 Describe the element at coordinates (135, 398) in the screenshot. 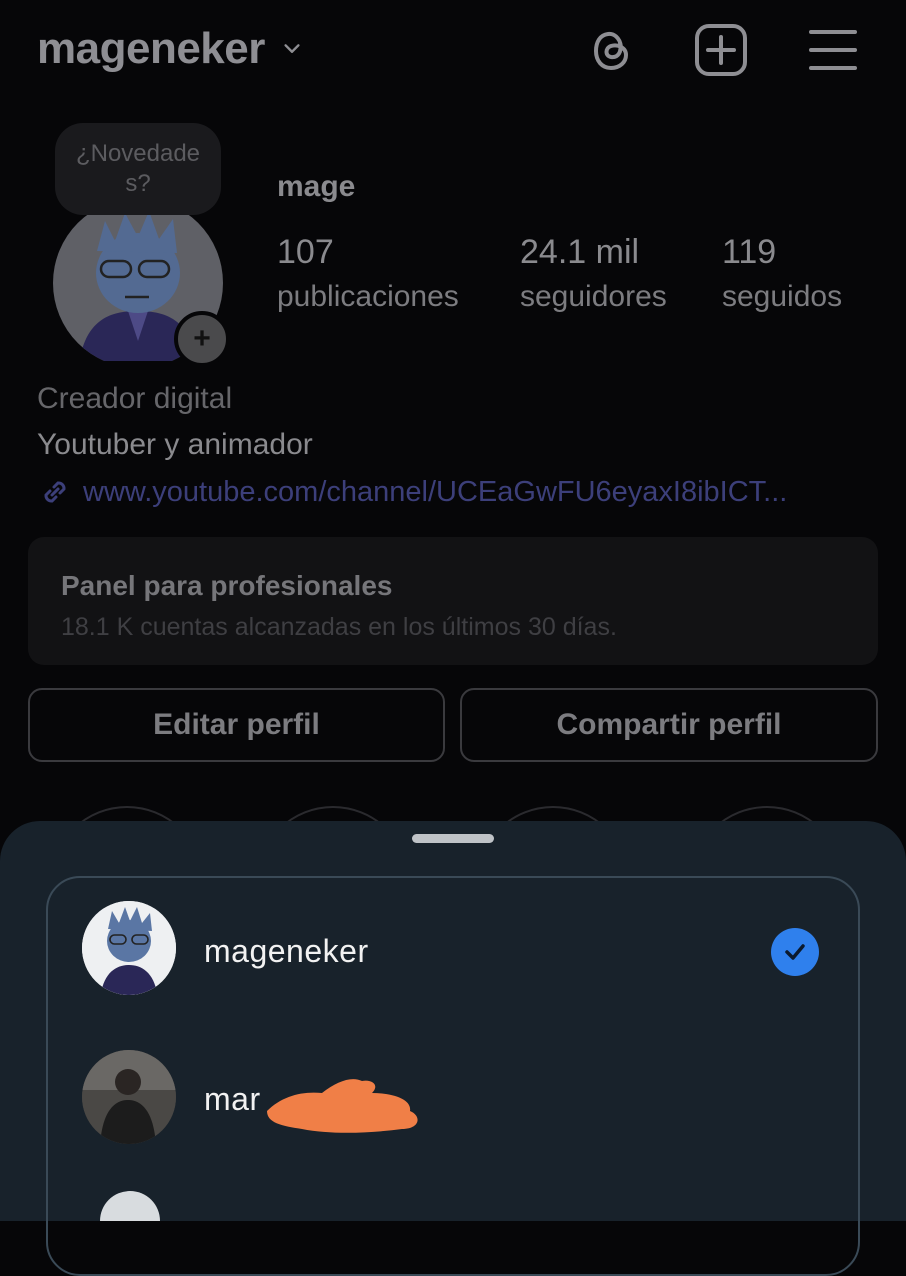

I see `profile-category: Creador digital` at that location.